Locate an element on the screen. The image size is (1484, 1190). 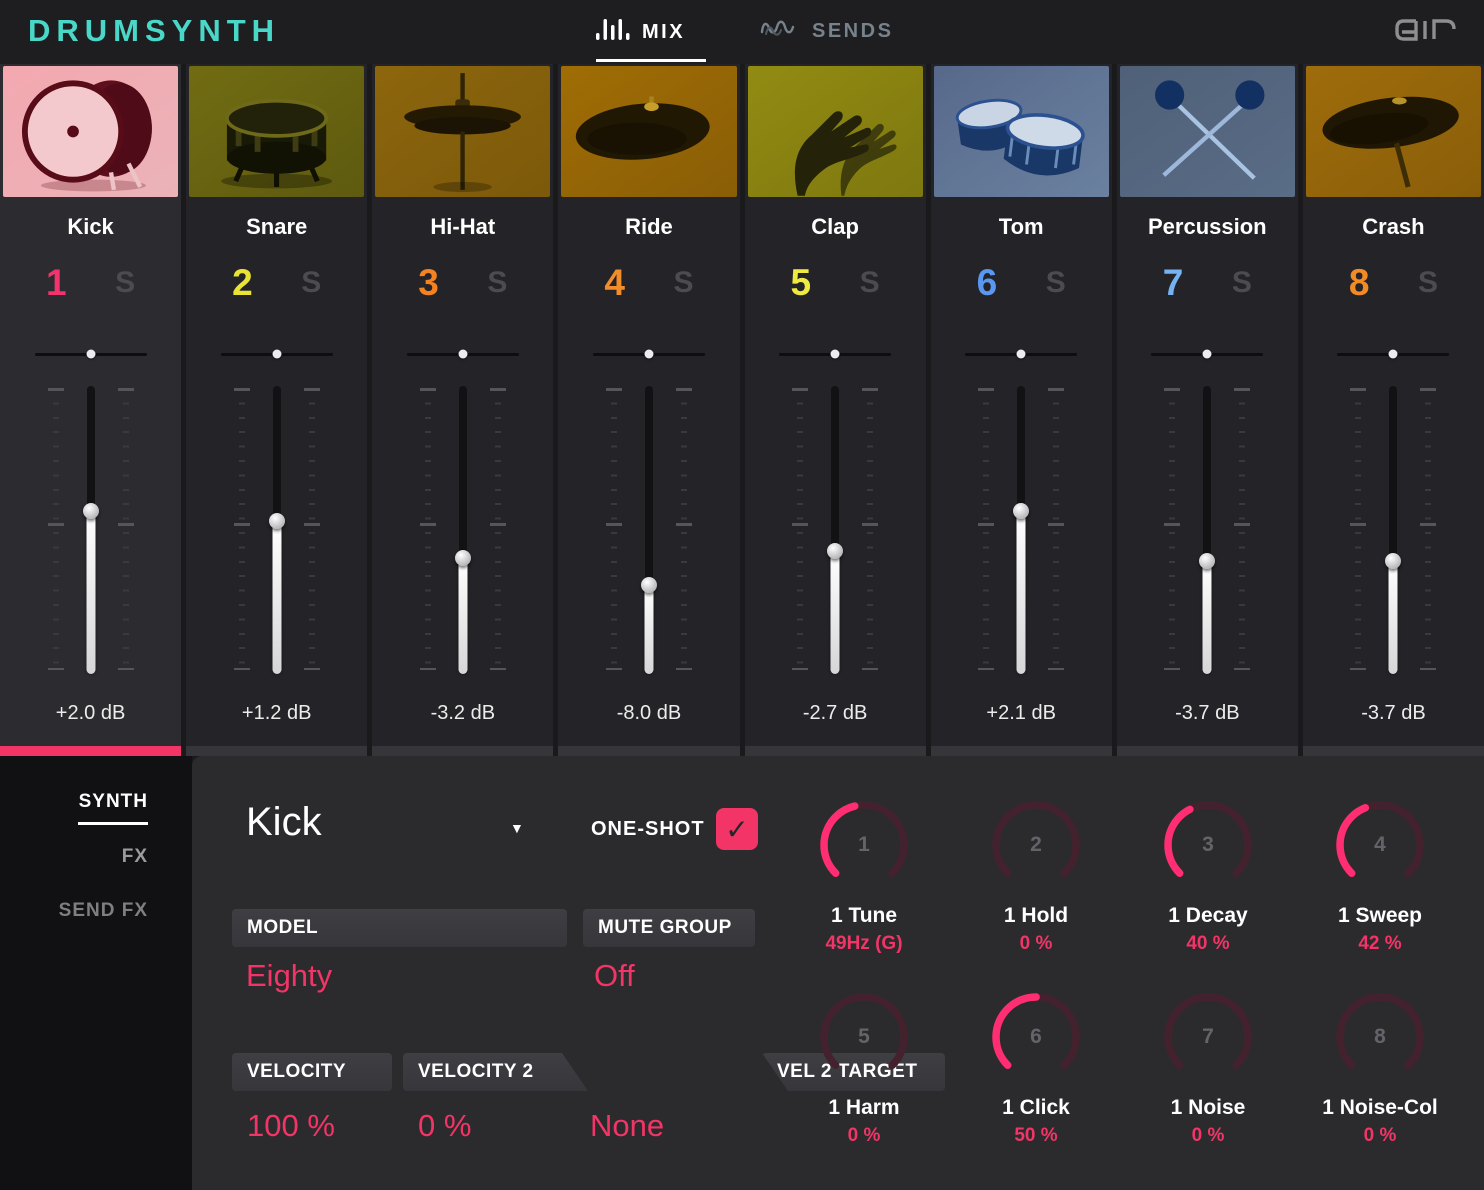
kick-pad is located at coordinates (91, 131).